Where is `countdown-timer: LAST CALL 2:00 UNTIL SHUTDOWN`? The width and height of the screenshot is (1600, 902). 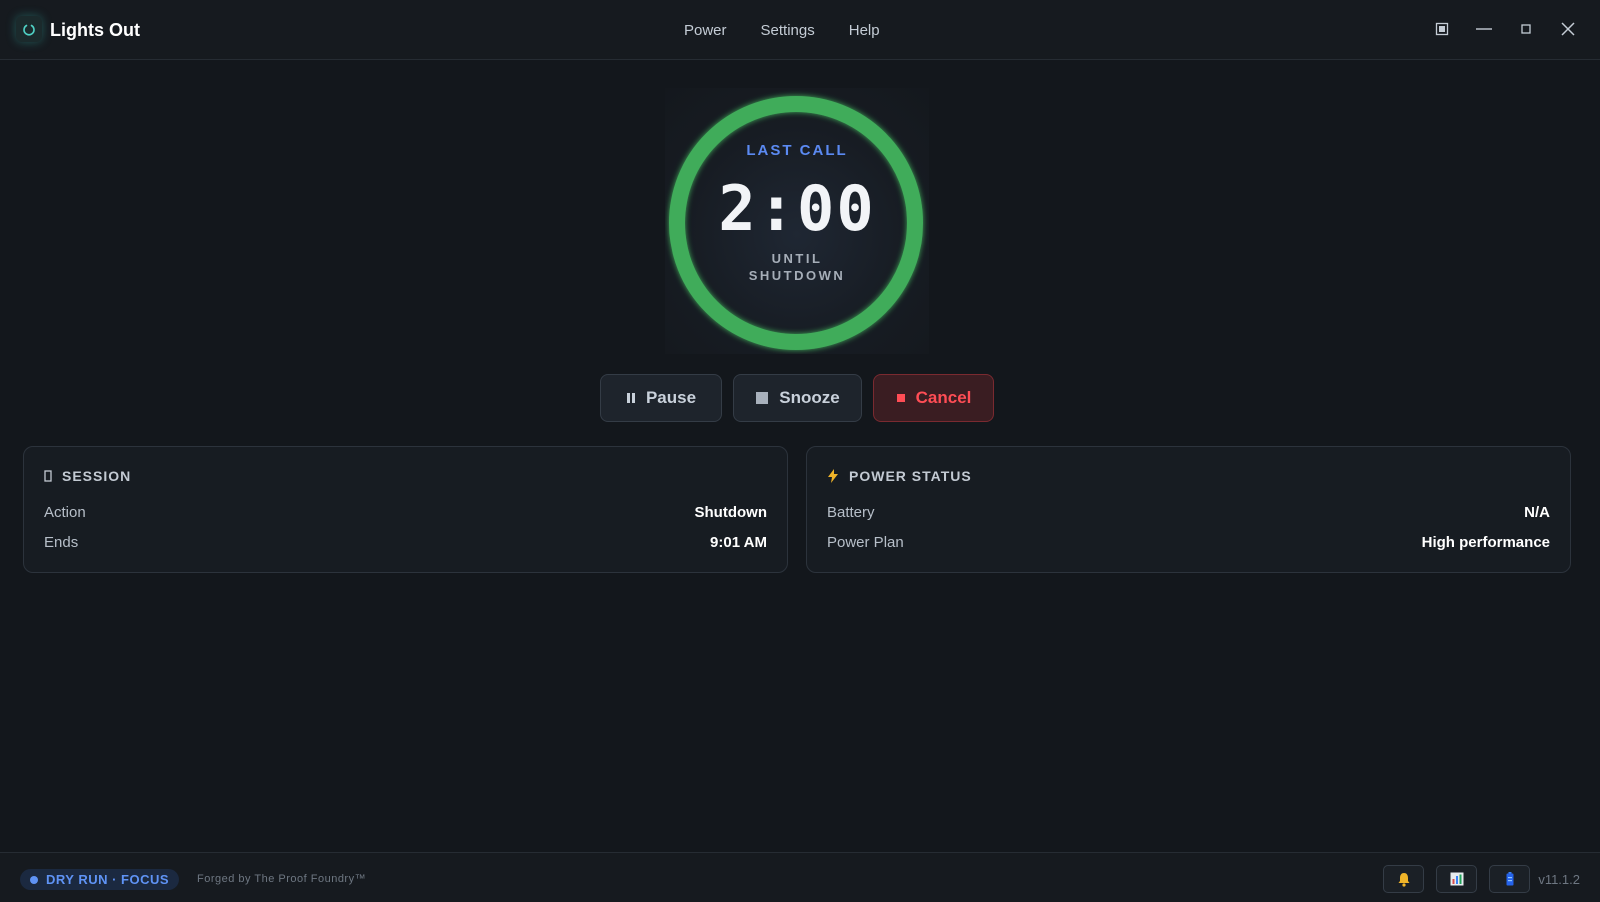
countdown-timer: LAST CALL 2:00 UNTIL SHUTDOWN is located at coordinates (797, 221).